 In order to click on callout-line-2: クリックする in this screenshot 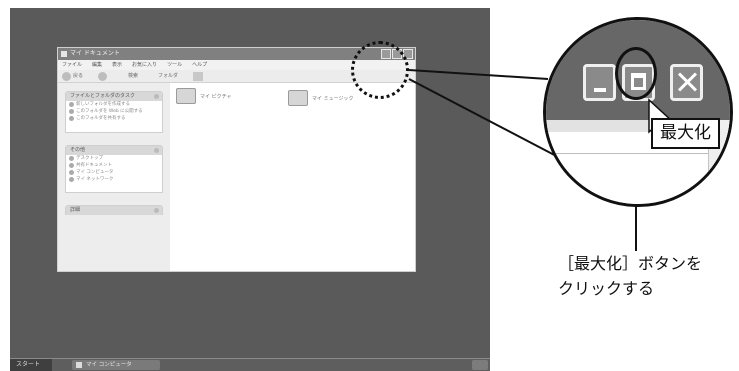, I will do `click(606, 288)`.